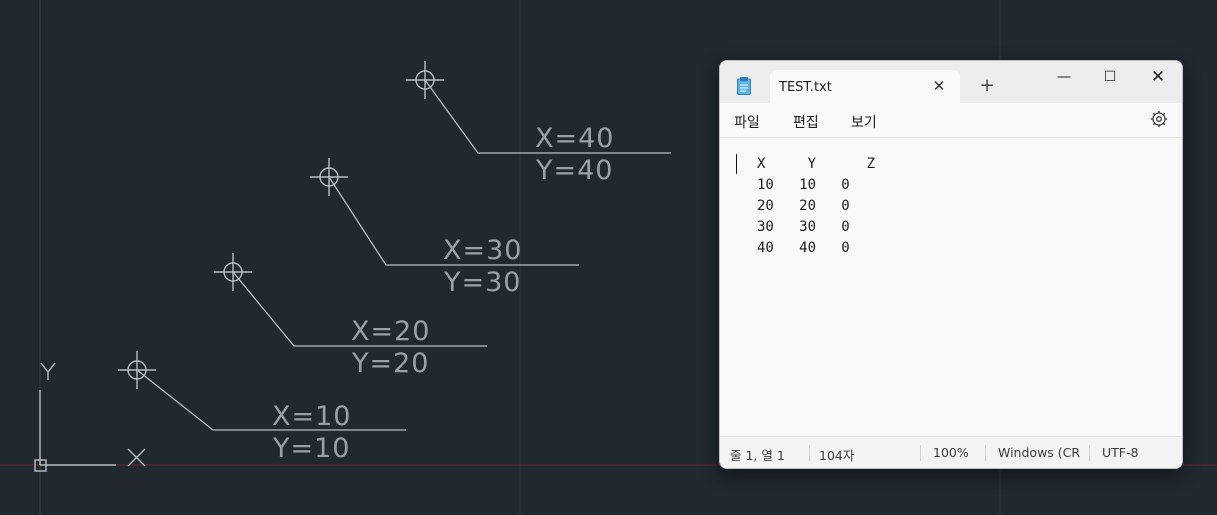 This screenshot has width=1217, height=515. I want to click on status-char-count: 104자, so click(837, 455).